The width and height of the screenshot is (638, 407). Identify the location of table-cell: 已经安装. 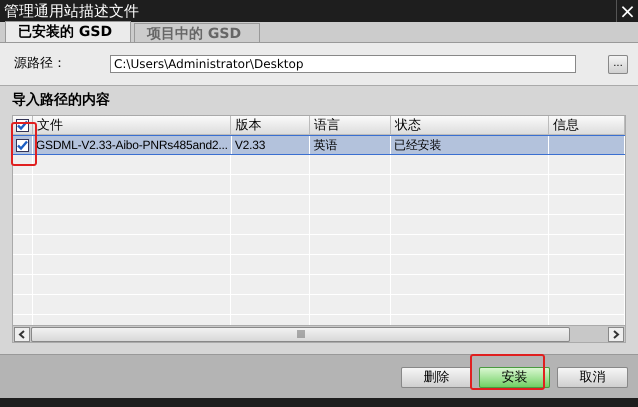
(470, 145).